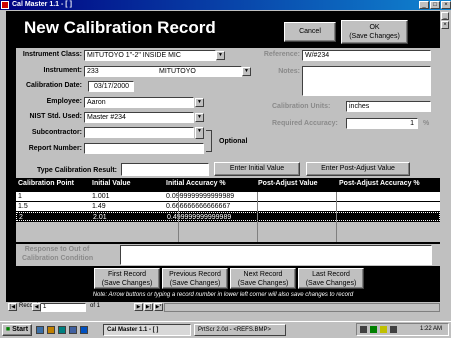 The width and height of the screenshot is (451, 338). What do you see at coordinates (257, 169) in the screenshot?
I see `enter-initial-value-button: Enter Initial Value` at bounding box center [257, 169].